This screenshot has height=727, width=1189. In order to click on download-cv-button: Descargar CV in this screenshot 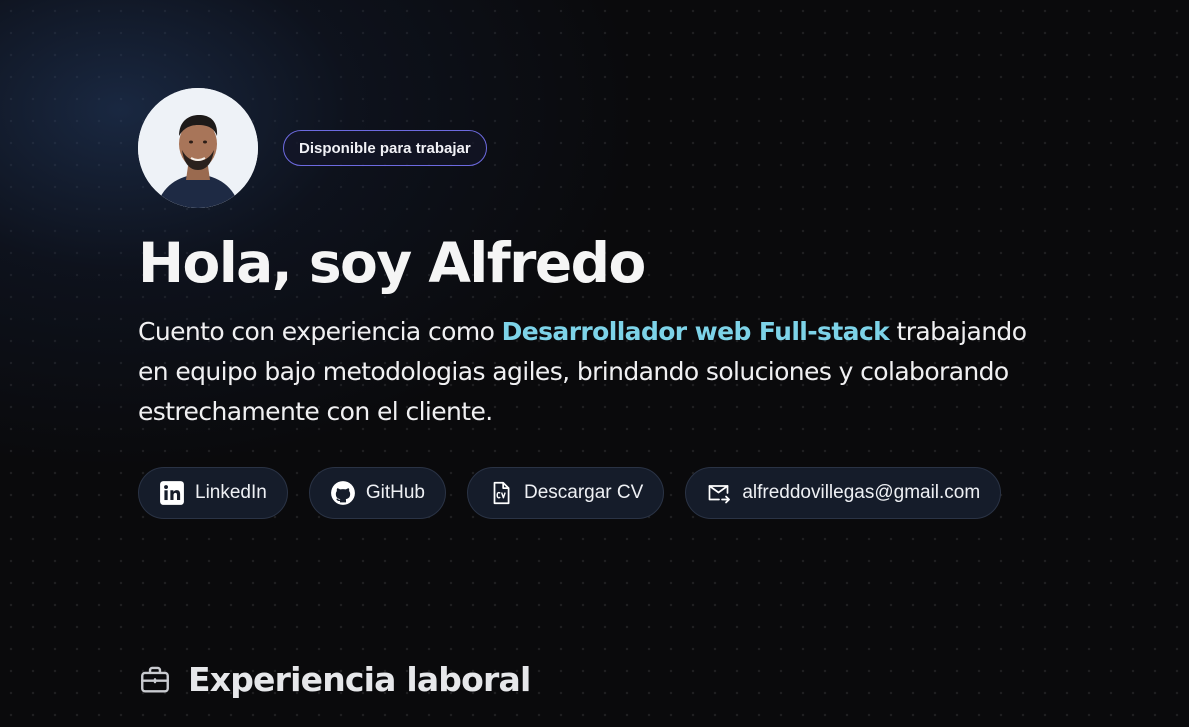, I will do `click(565, 493)`.